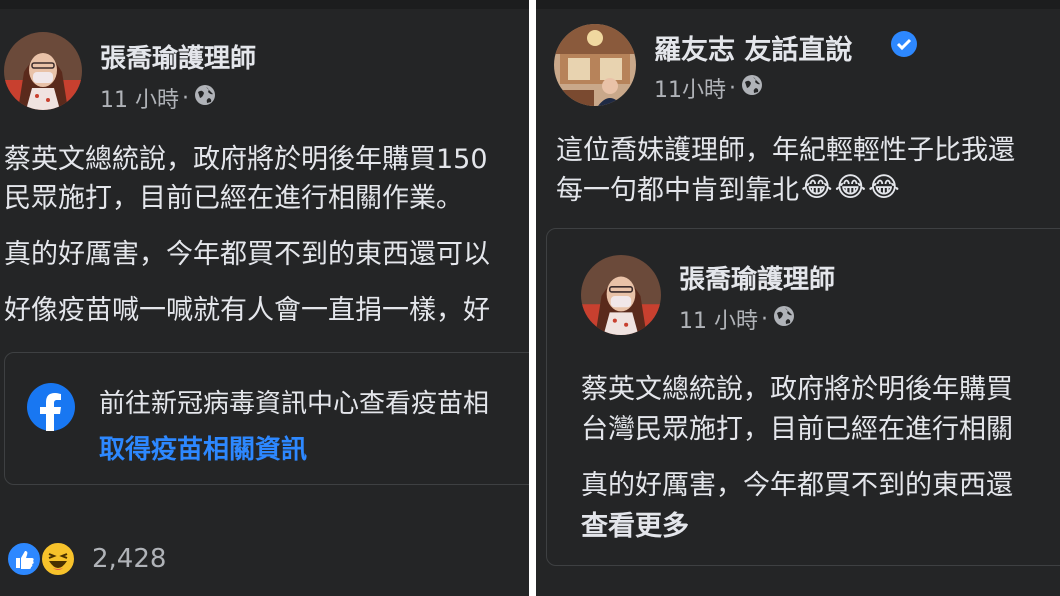 The height and width of the screenshot is (596, 1060). I want to click on facebook-logo-icon, so click(51, 409).